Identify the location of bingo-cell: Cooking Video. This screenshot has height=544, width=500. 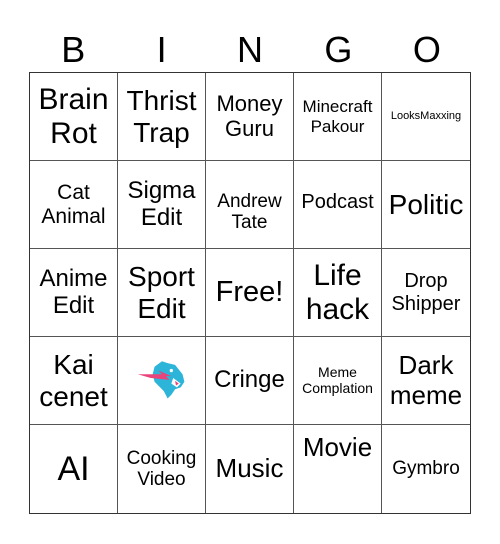
(162, 469).